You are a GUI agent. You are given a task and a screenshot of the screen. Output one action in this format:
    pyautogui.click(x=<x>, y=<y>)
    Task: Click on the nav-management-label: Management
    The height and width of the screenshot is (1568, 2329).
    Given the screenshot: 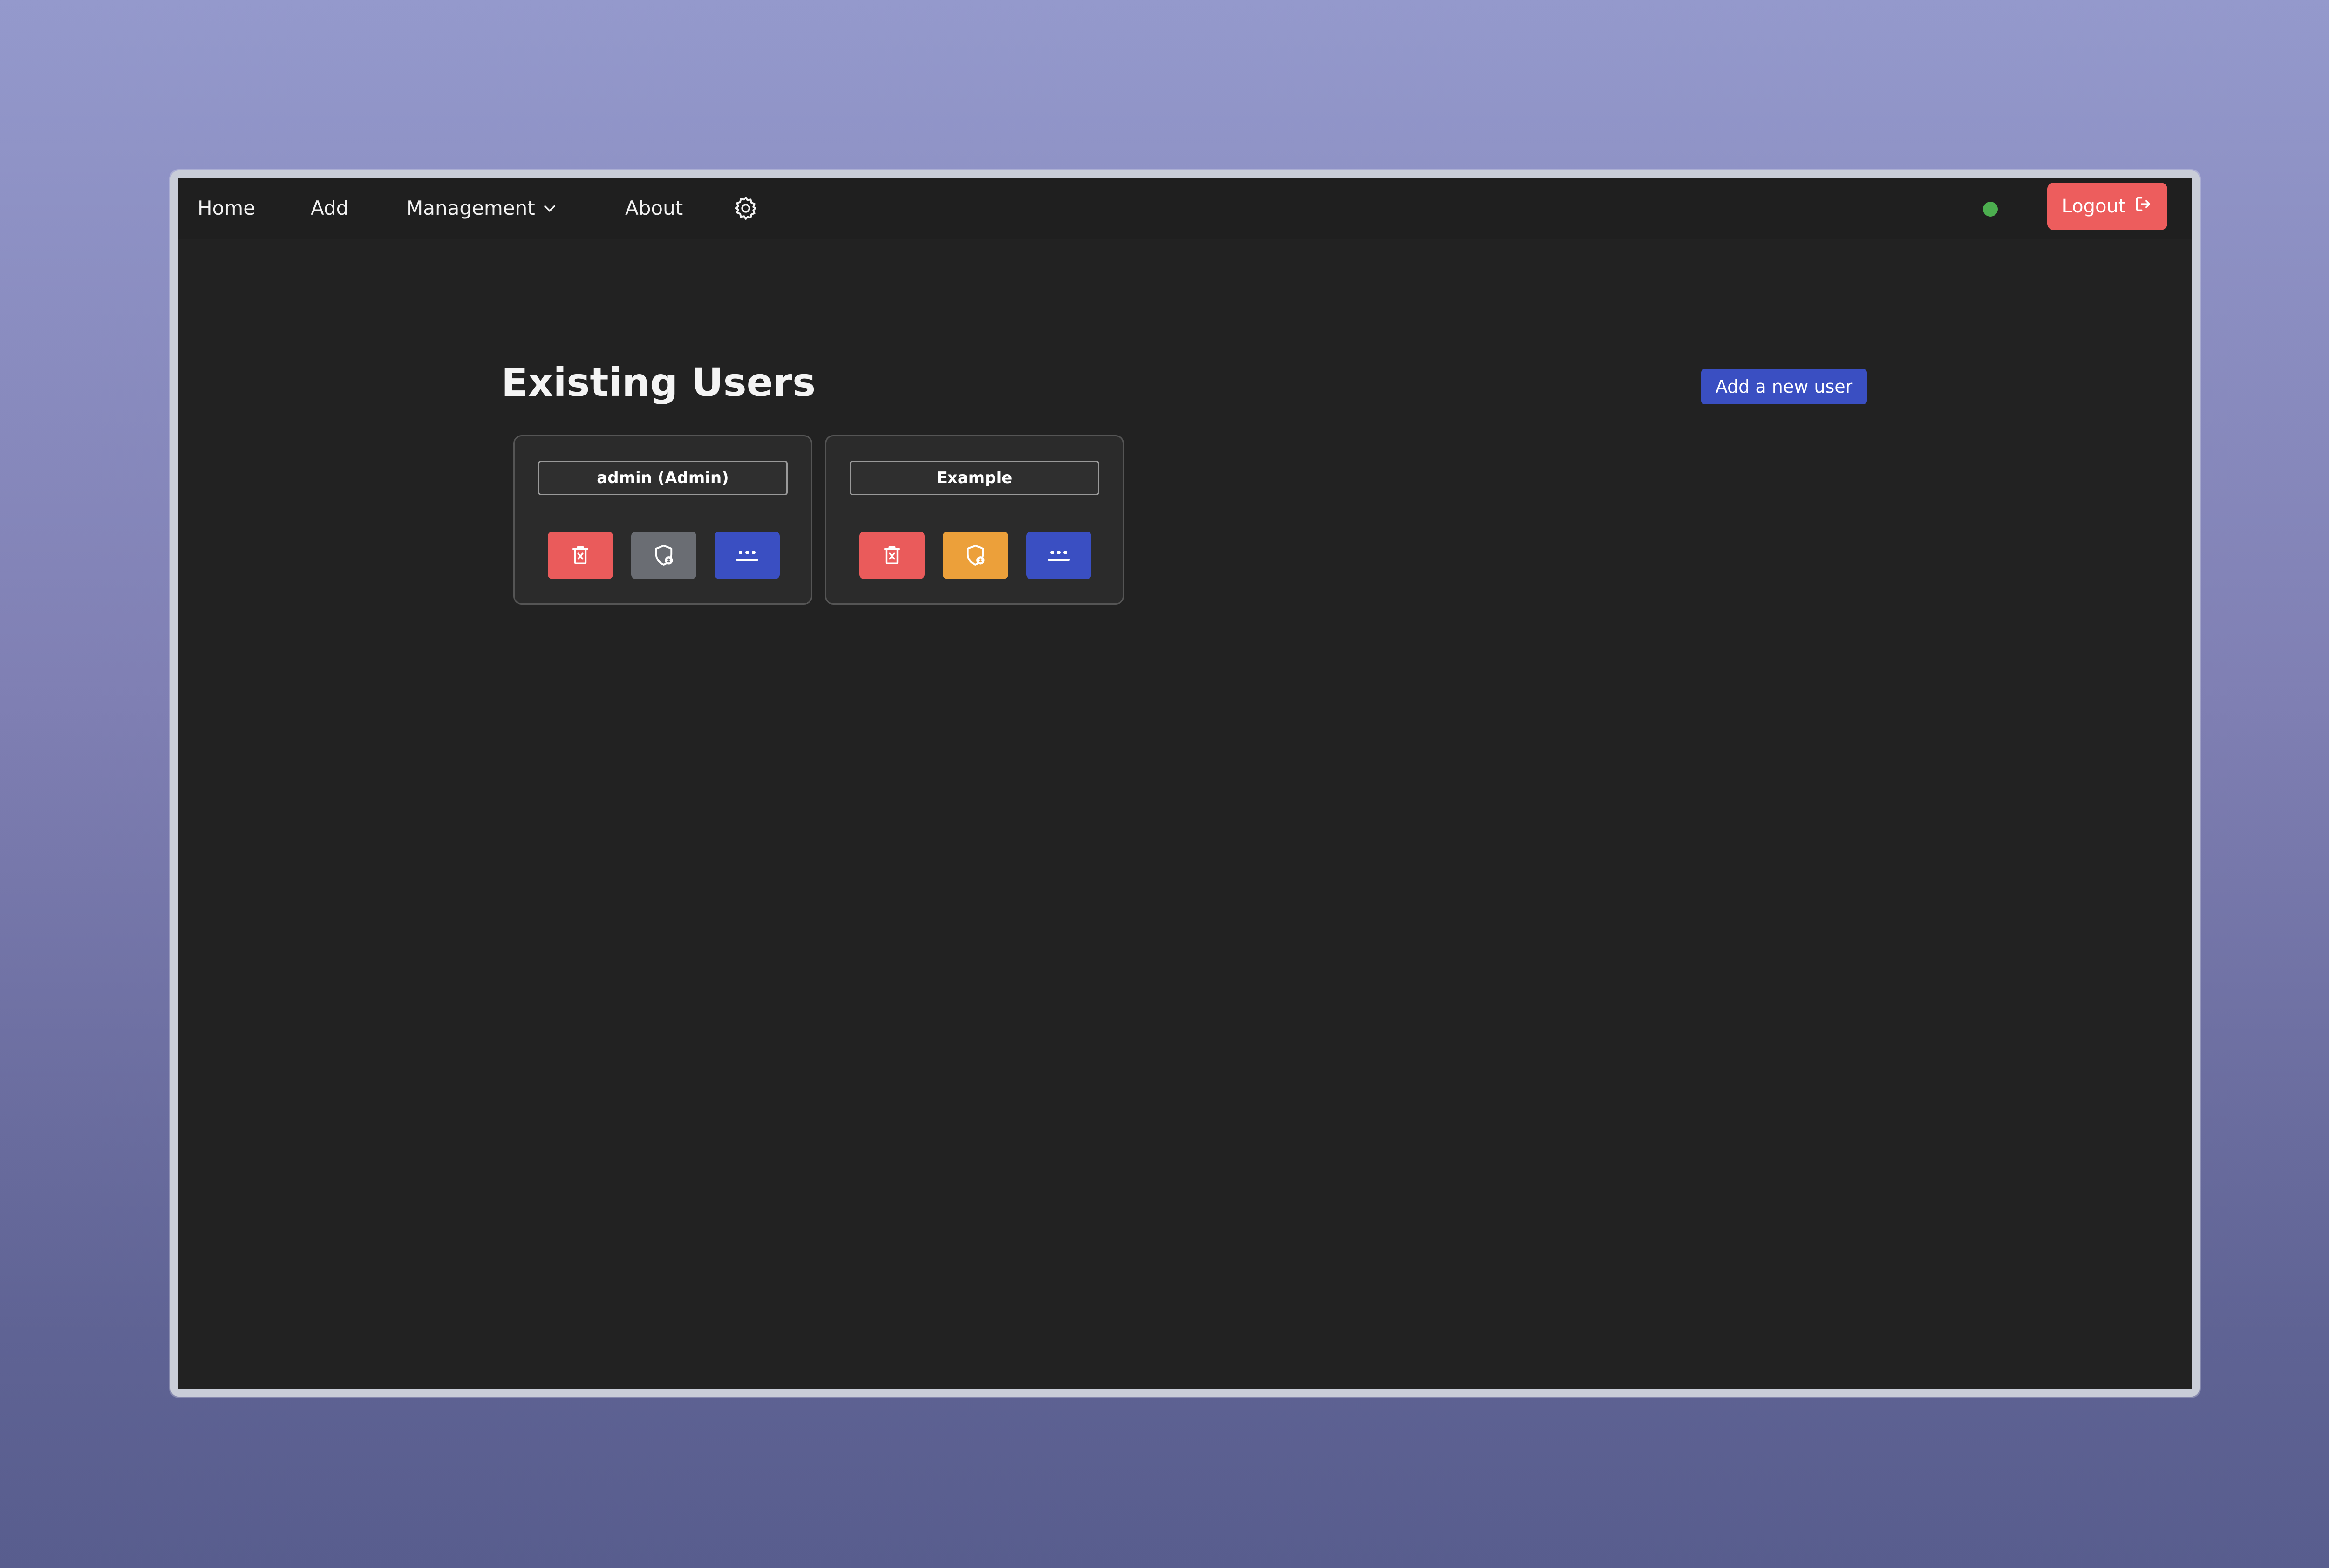 What is the action you would take?
    pyautogui.click(x=470, y=208)
    